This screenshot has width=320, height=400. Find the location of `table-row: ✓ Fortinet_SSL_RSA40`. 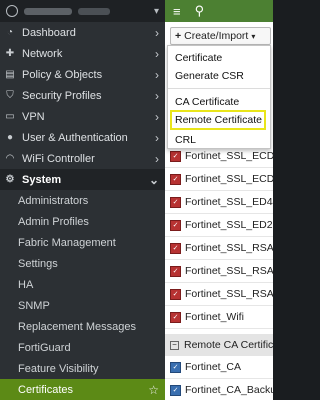

table-row: ✓ Fortinet_SSL_RSA40 is located at coordinates (219, 294).